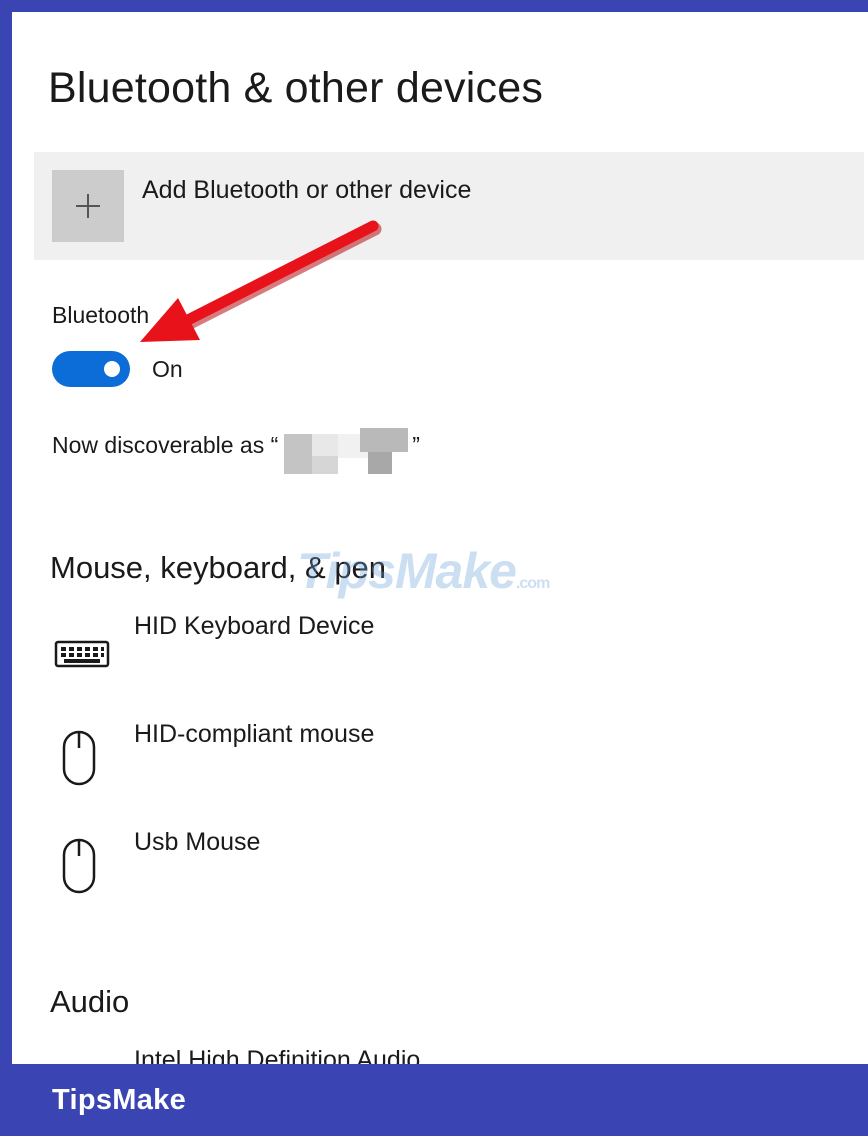 Image resolution: width=868 pixels, height=1136 pixels. Describe the element at coordinates (400, 660) in the screenshot. I see `device-hid-keyboard: HID Keyboard Device` at that location.